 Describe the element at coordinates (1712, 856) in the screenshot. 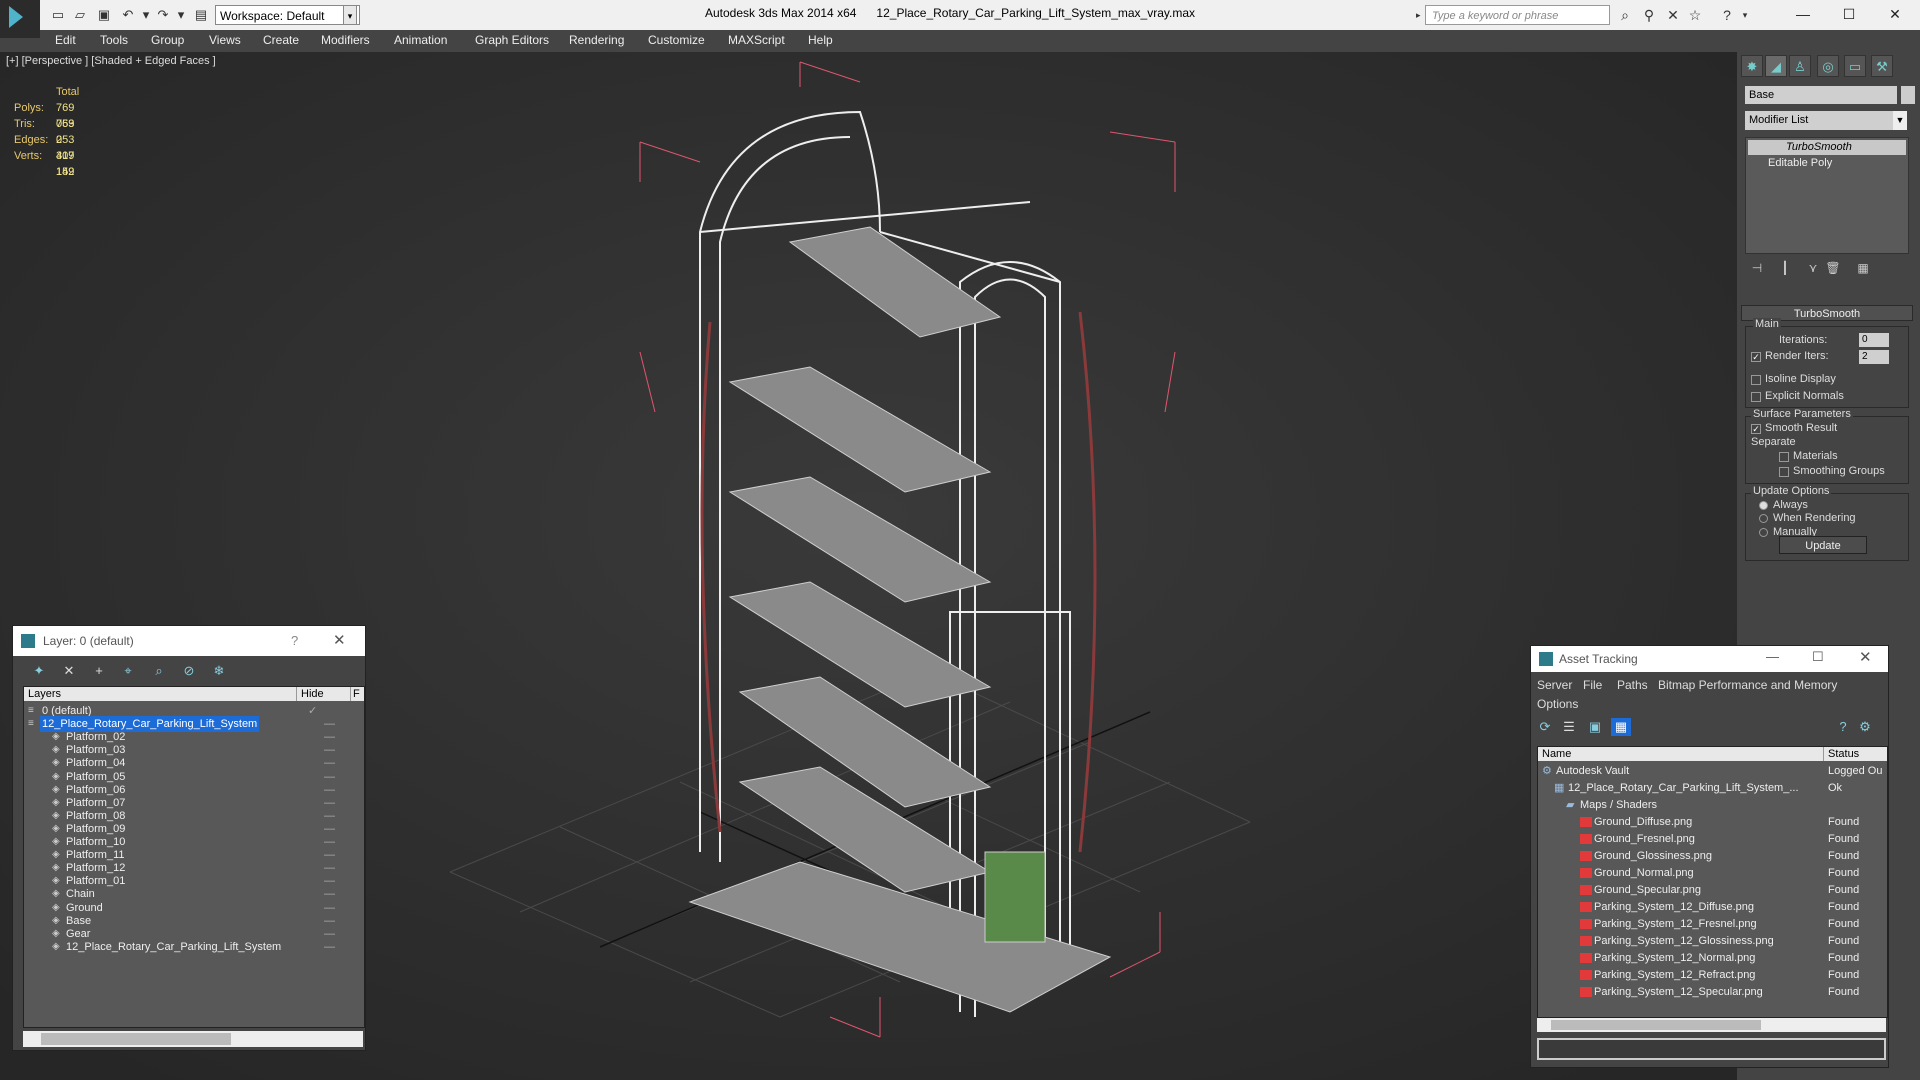

I see `asset-row: Ground_Glossiness.png Found` at that location.